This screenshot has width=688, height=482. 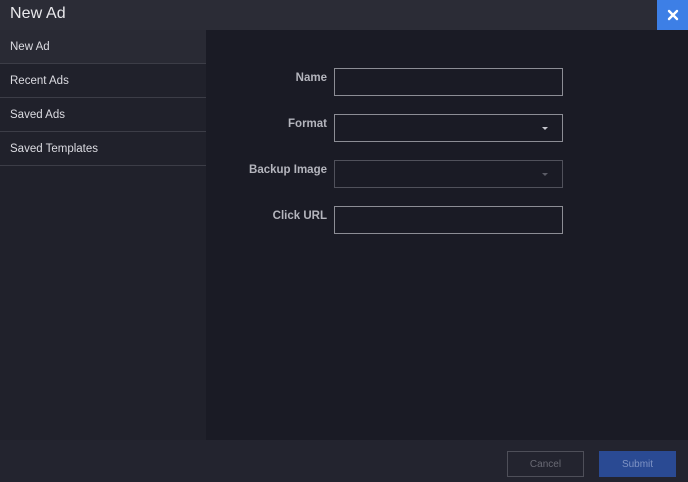 What do you see at coordinates (344, 15) in the screenshot?
I see `dialog-header: New Ad` at bounding box center [344, 15].